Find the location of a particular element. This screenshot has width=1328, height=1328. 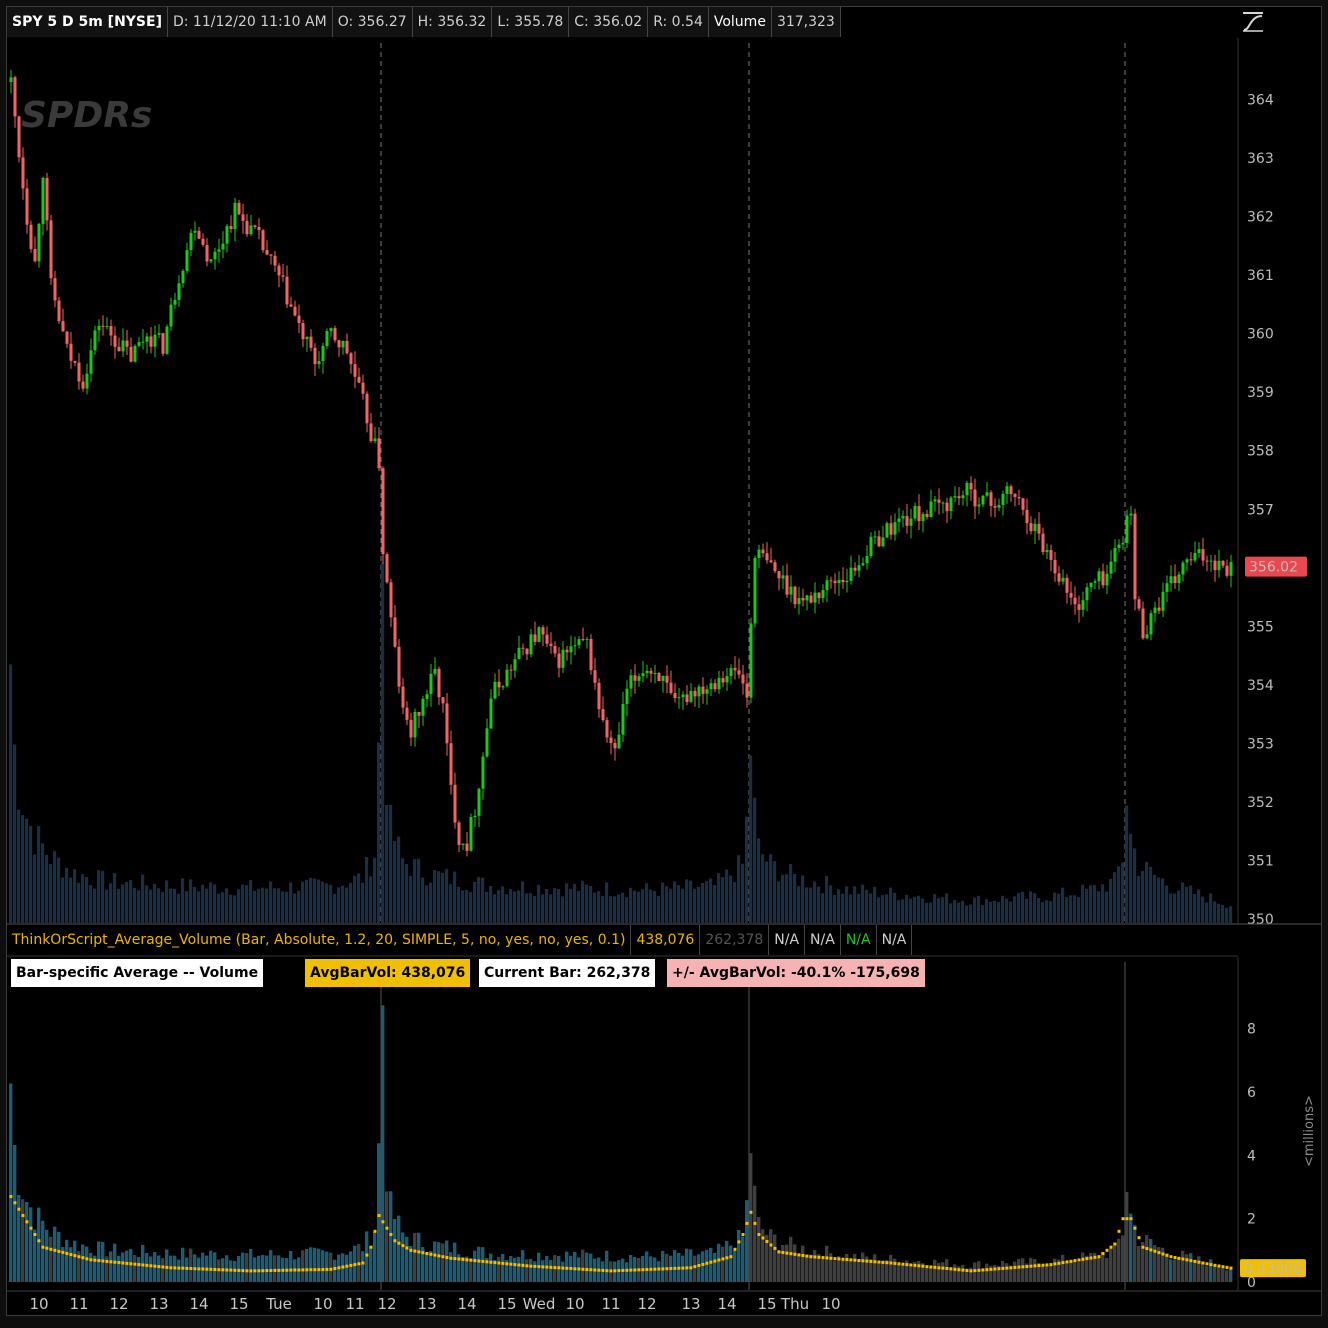

label-current-bar: Current Bar: 262,378 is located at coordinates (567, 973).